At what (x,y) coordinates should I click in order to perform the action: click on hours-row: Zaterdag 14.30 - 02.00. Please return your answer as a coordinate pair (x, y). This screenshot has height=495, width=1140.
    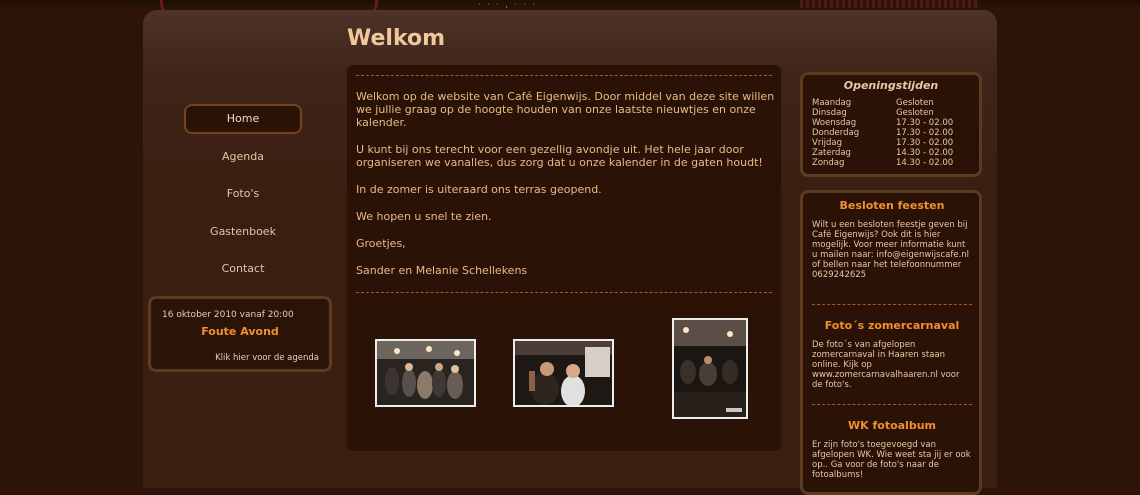
    Looking at the image, I should click on (882, 153).